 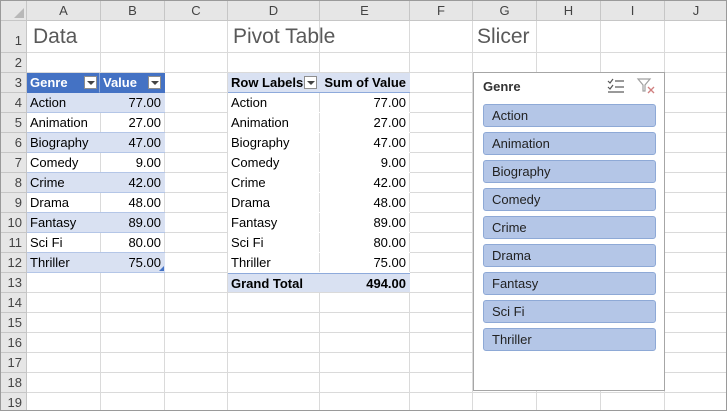 What do you see at coordinates (14, 363) in the screenshot?
I see `row-header-17: 17` at bounding box center [14, 363].